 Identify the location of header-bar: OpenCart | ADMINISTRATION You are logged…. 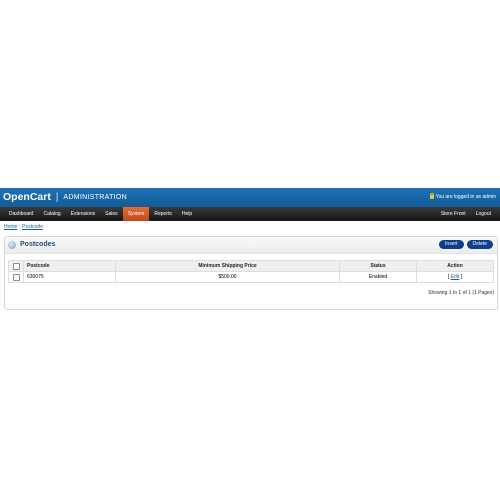
(250, 197).